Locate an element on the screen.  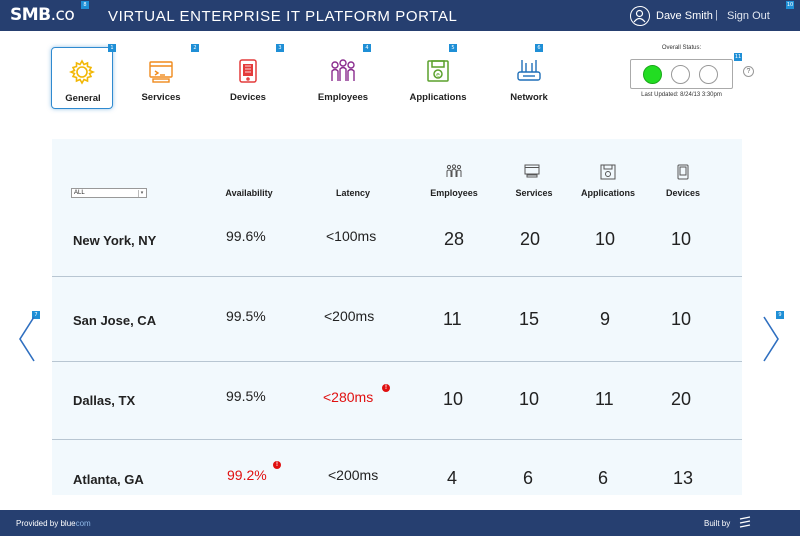
overall-status-indicator is located at coordinates (681, 74).